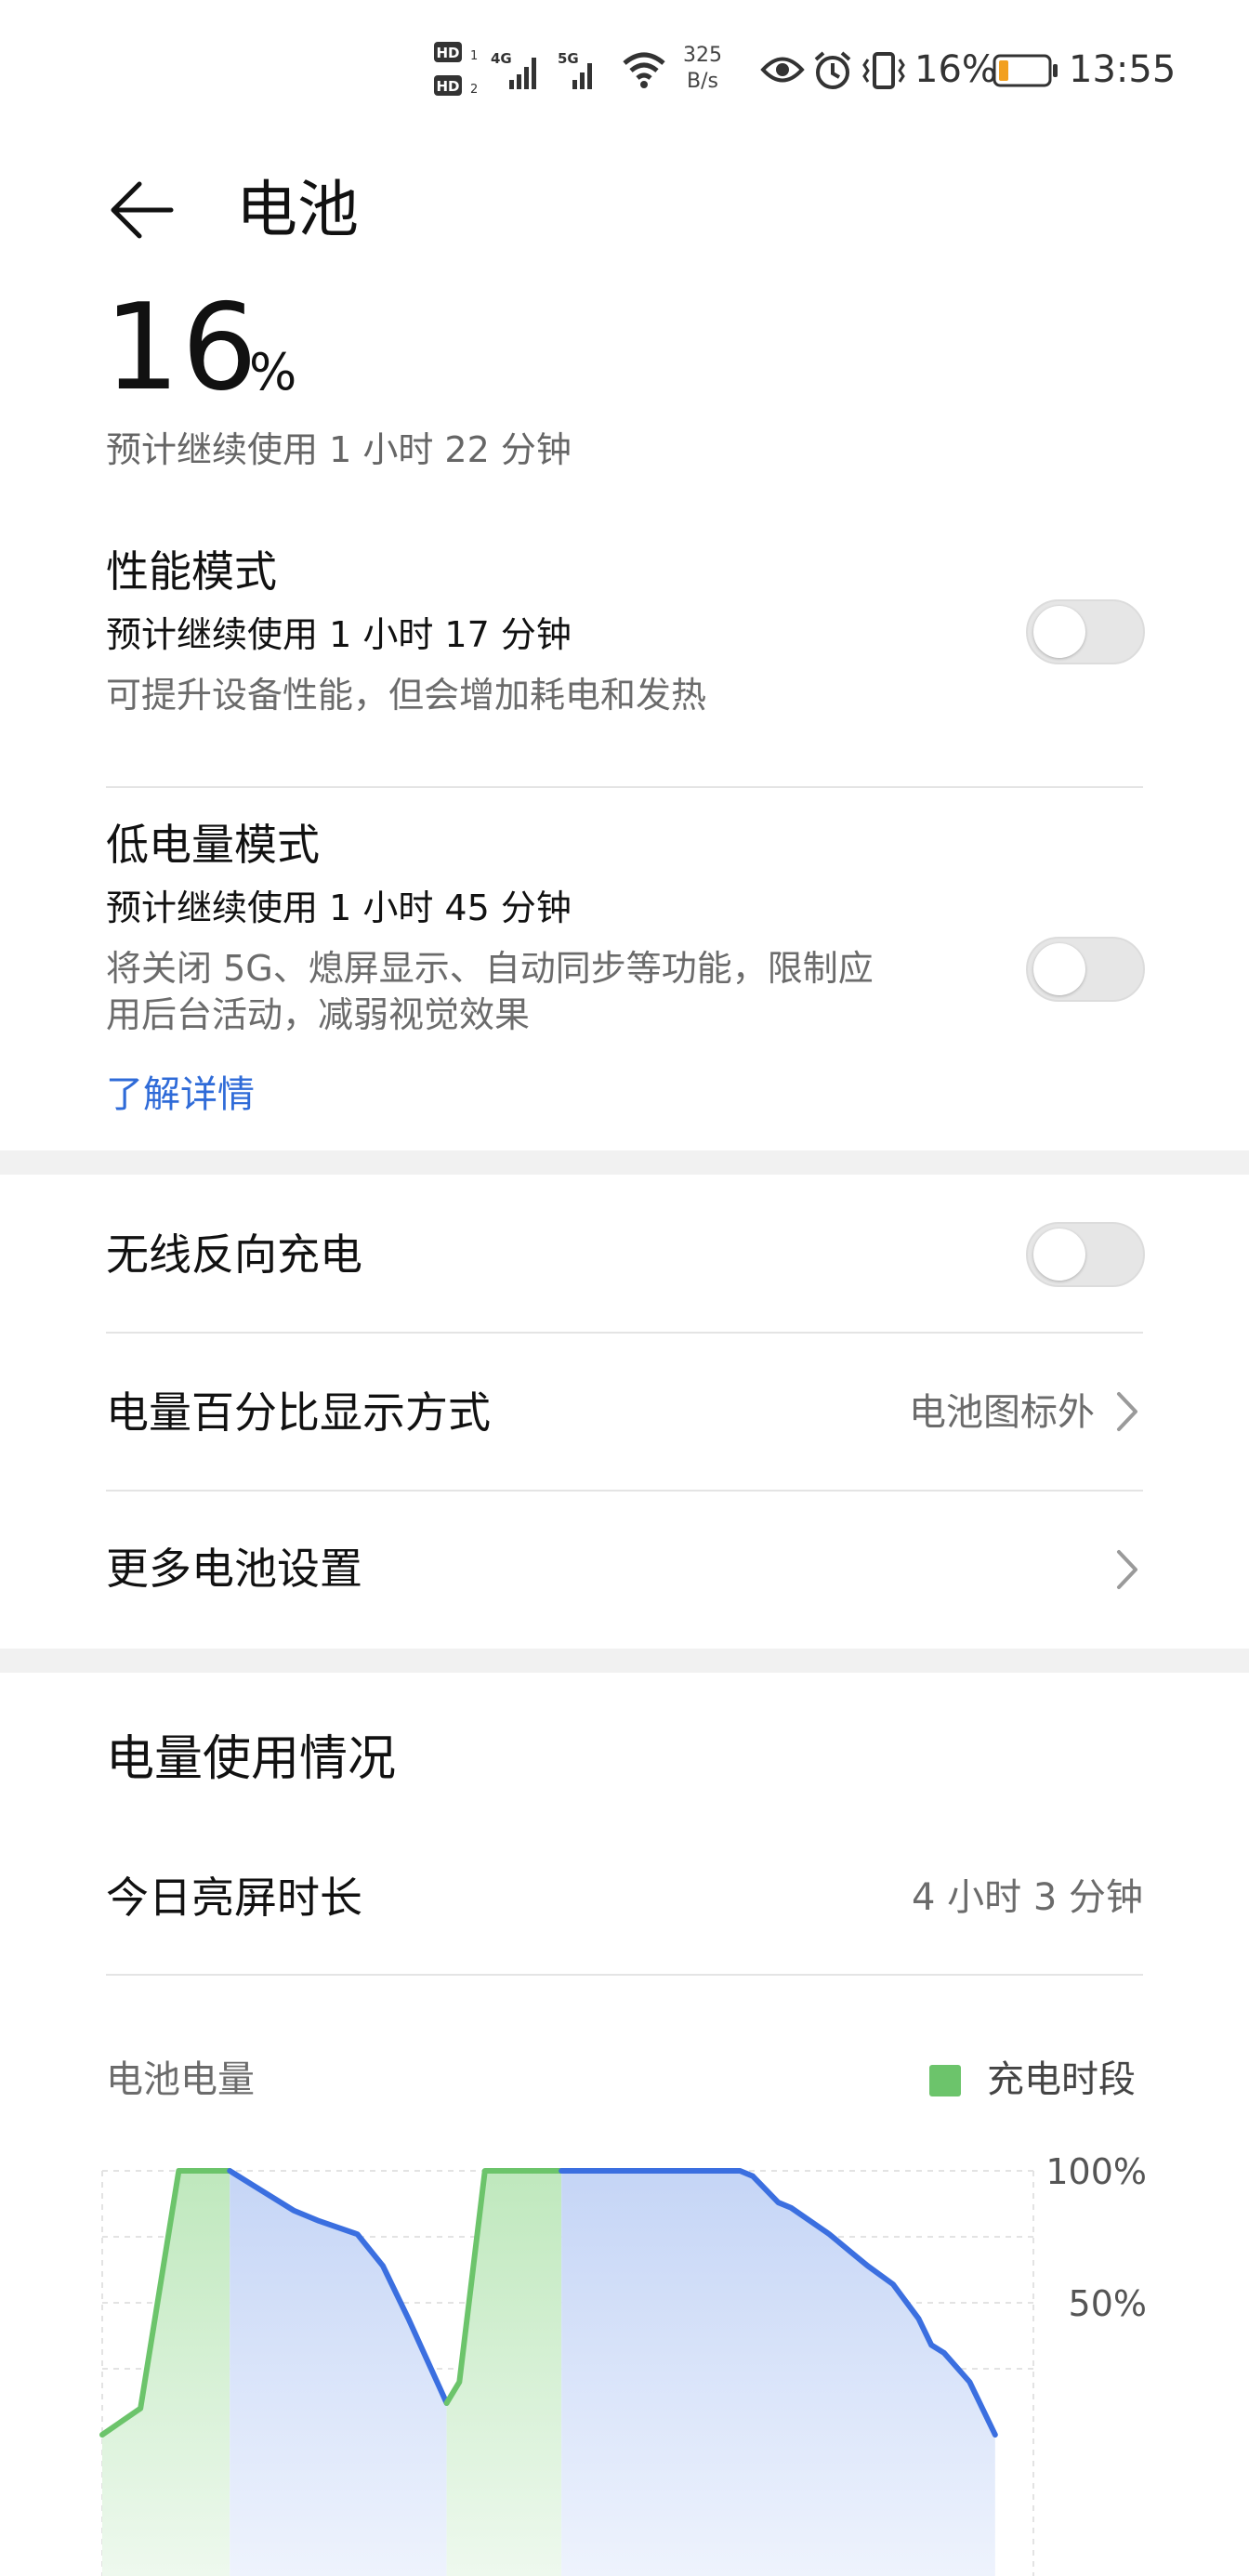  What do you see at coordinates (339, 449) in the screenshot?
I see `battery-estimate: 预计继续使用 1 小时 22 分钟` at bounding box center [339, 449].